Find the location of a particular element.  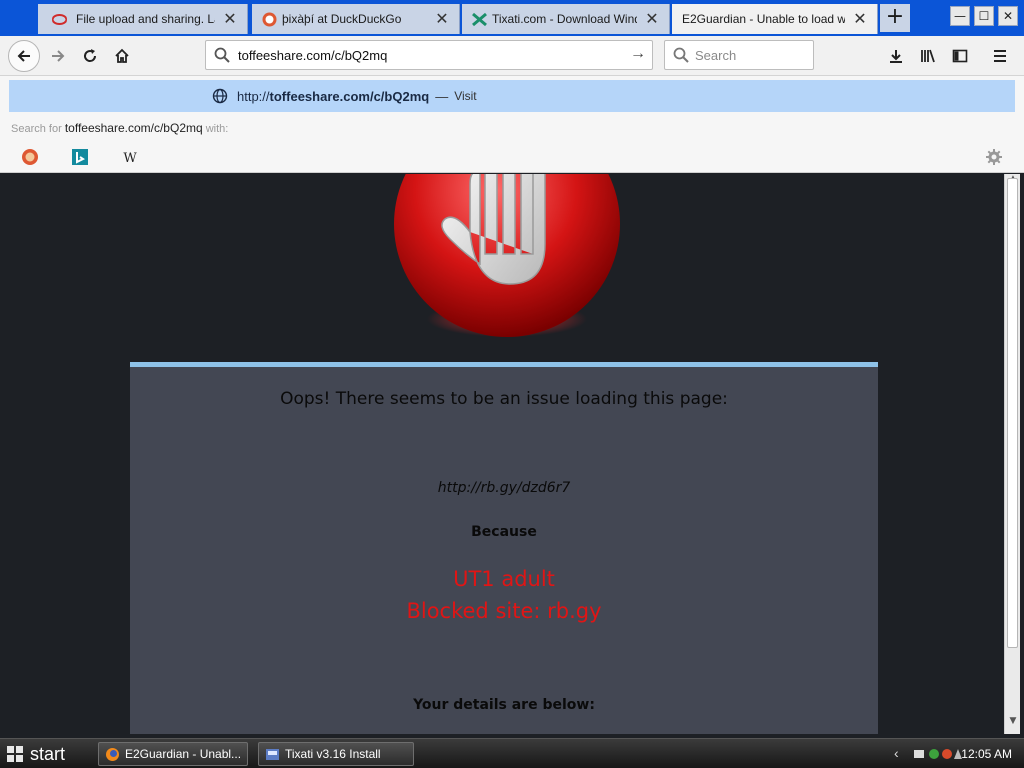

search-input: Search is located at coordinates (739, 55).